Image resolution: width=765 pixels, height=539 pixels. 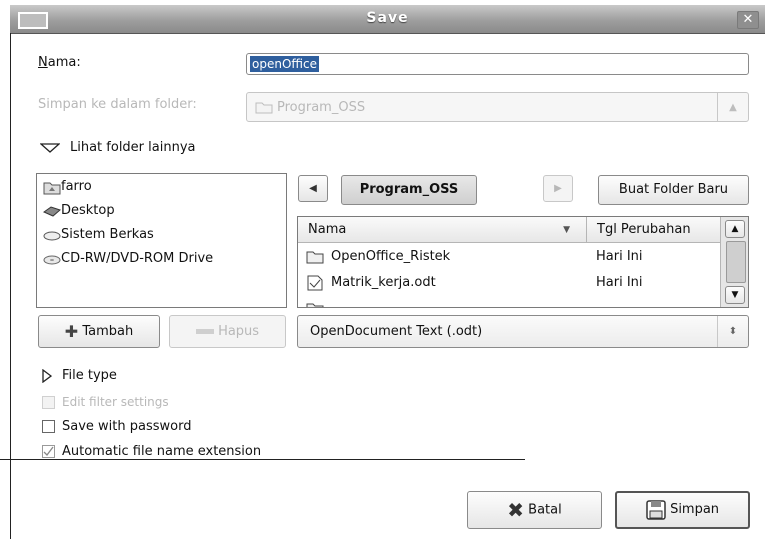 I want to click on arrow-left-icon: ◀, so click(x=313, y=188).